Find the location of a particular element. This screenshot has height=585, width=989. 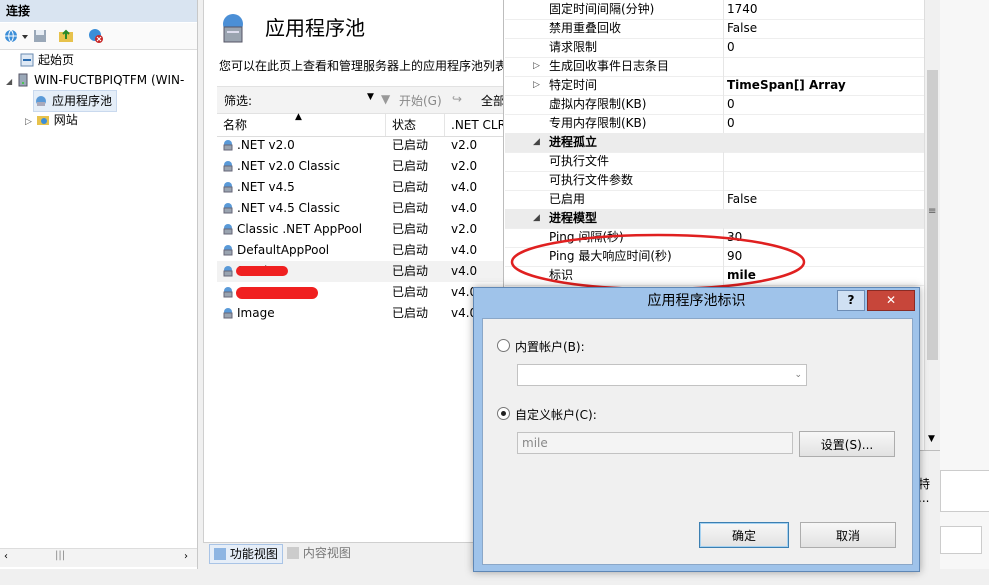

filter-dropdown-icon: ▼ is located at coordinates (370, 97).